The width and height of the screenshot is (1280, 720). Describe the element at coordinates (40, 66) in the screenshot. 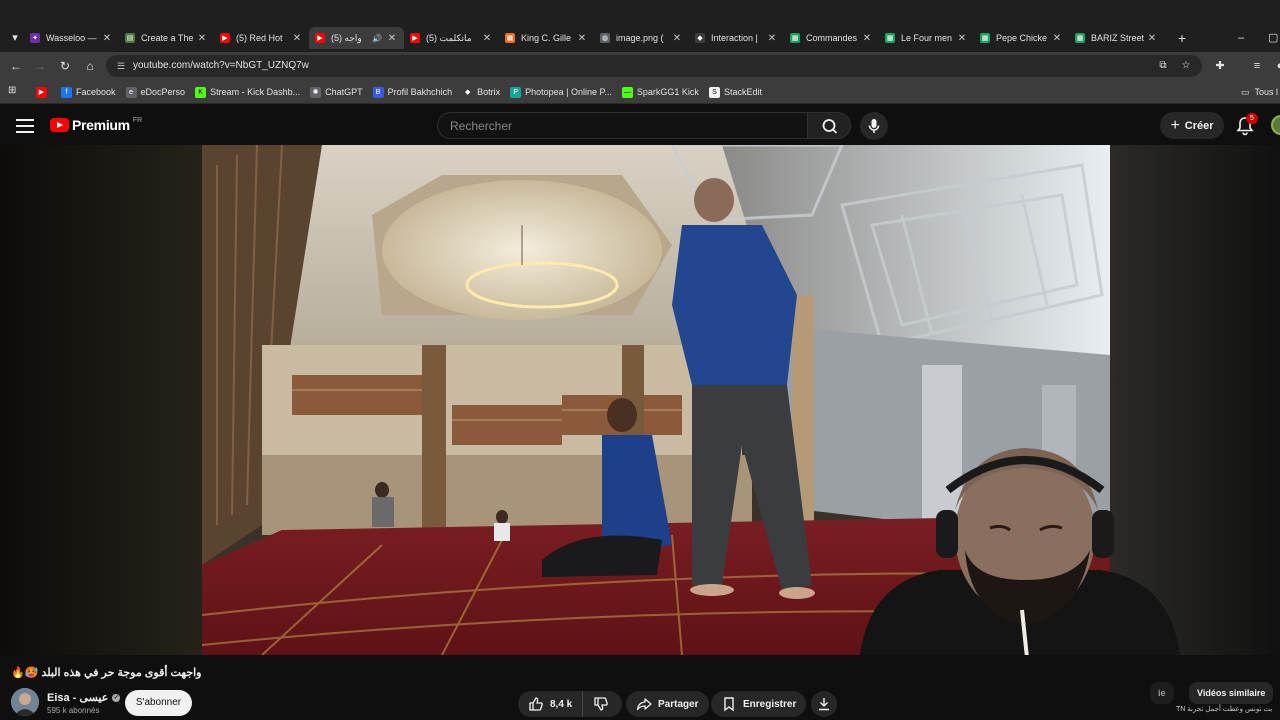

I see `forward-arrow-icon: →` at that location.